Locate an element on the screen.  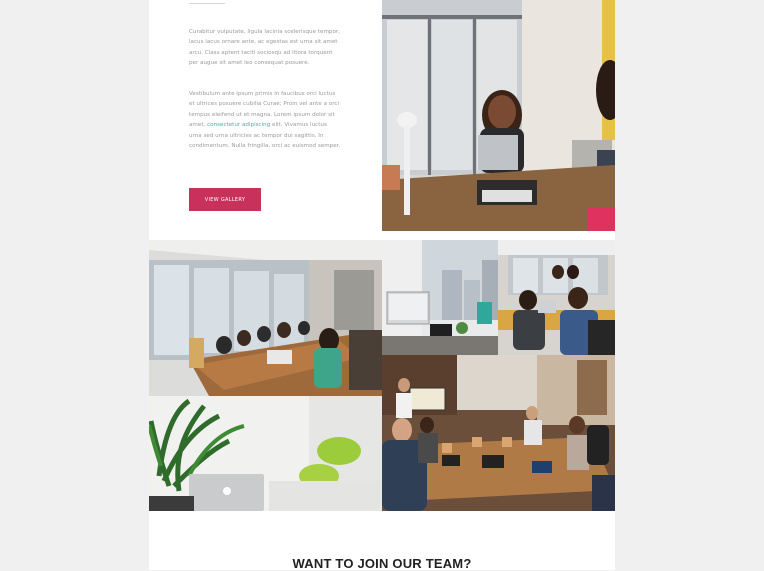
office-meeting-woman-laptop-photo is located at coordinates (498, 115).